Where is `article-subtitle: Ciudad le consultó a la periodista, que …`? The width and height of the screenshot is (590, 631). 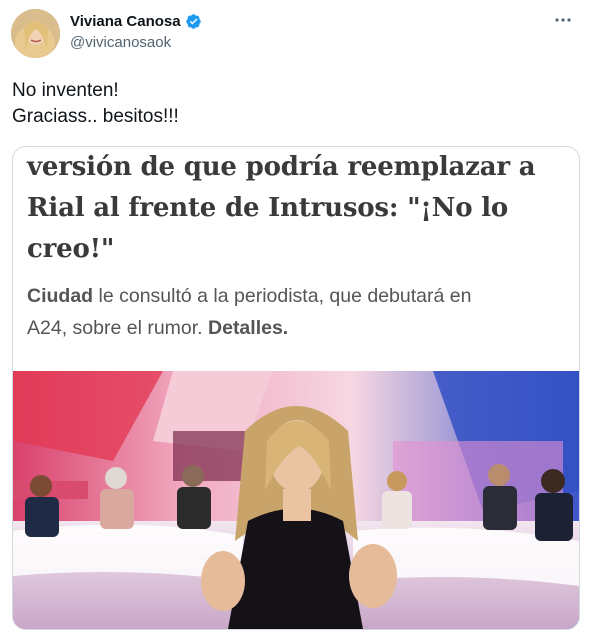 article-subtitle: Ciudad le consultó a la periodista, que … is located at coordinates (299, 312).